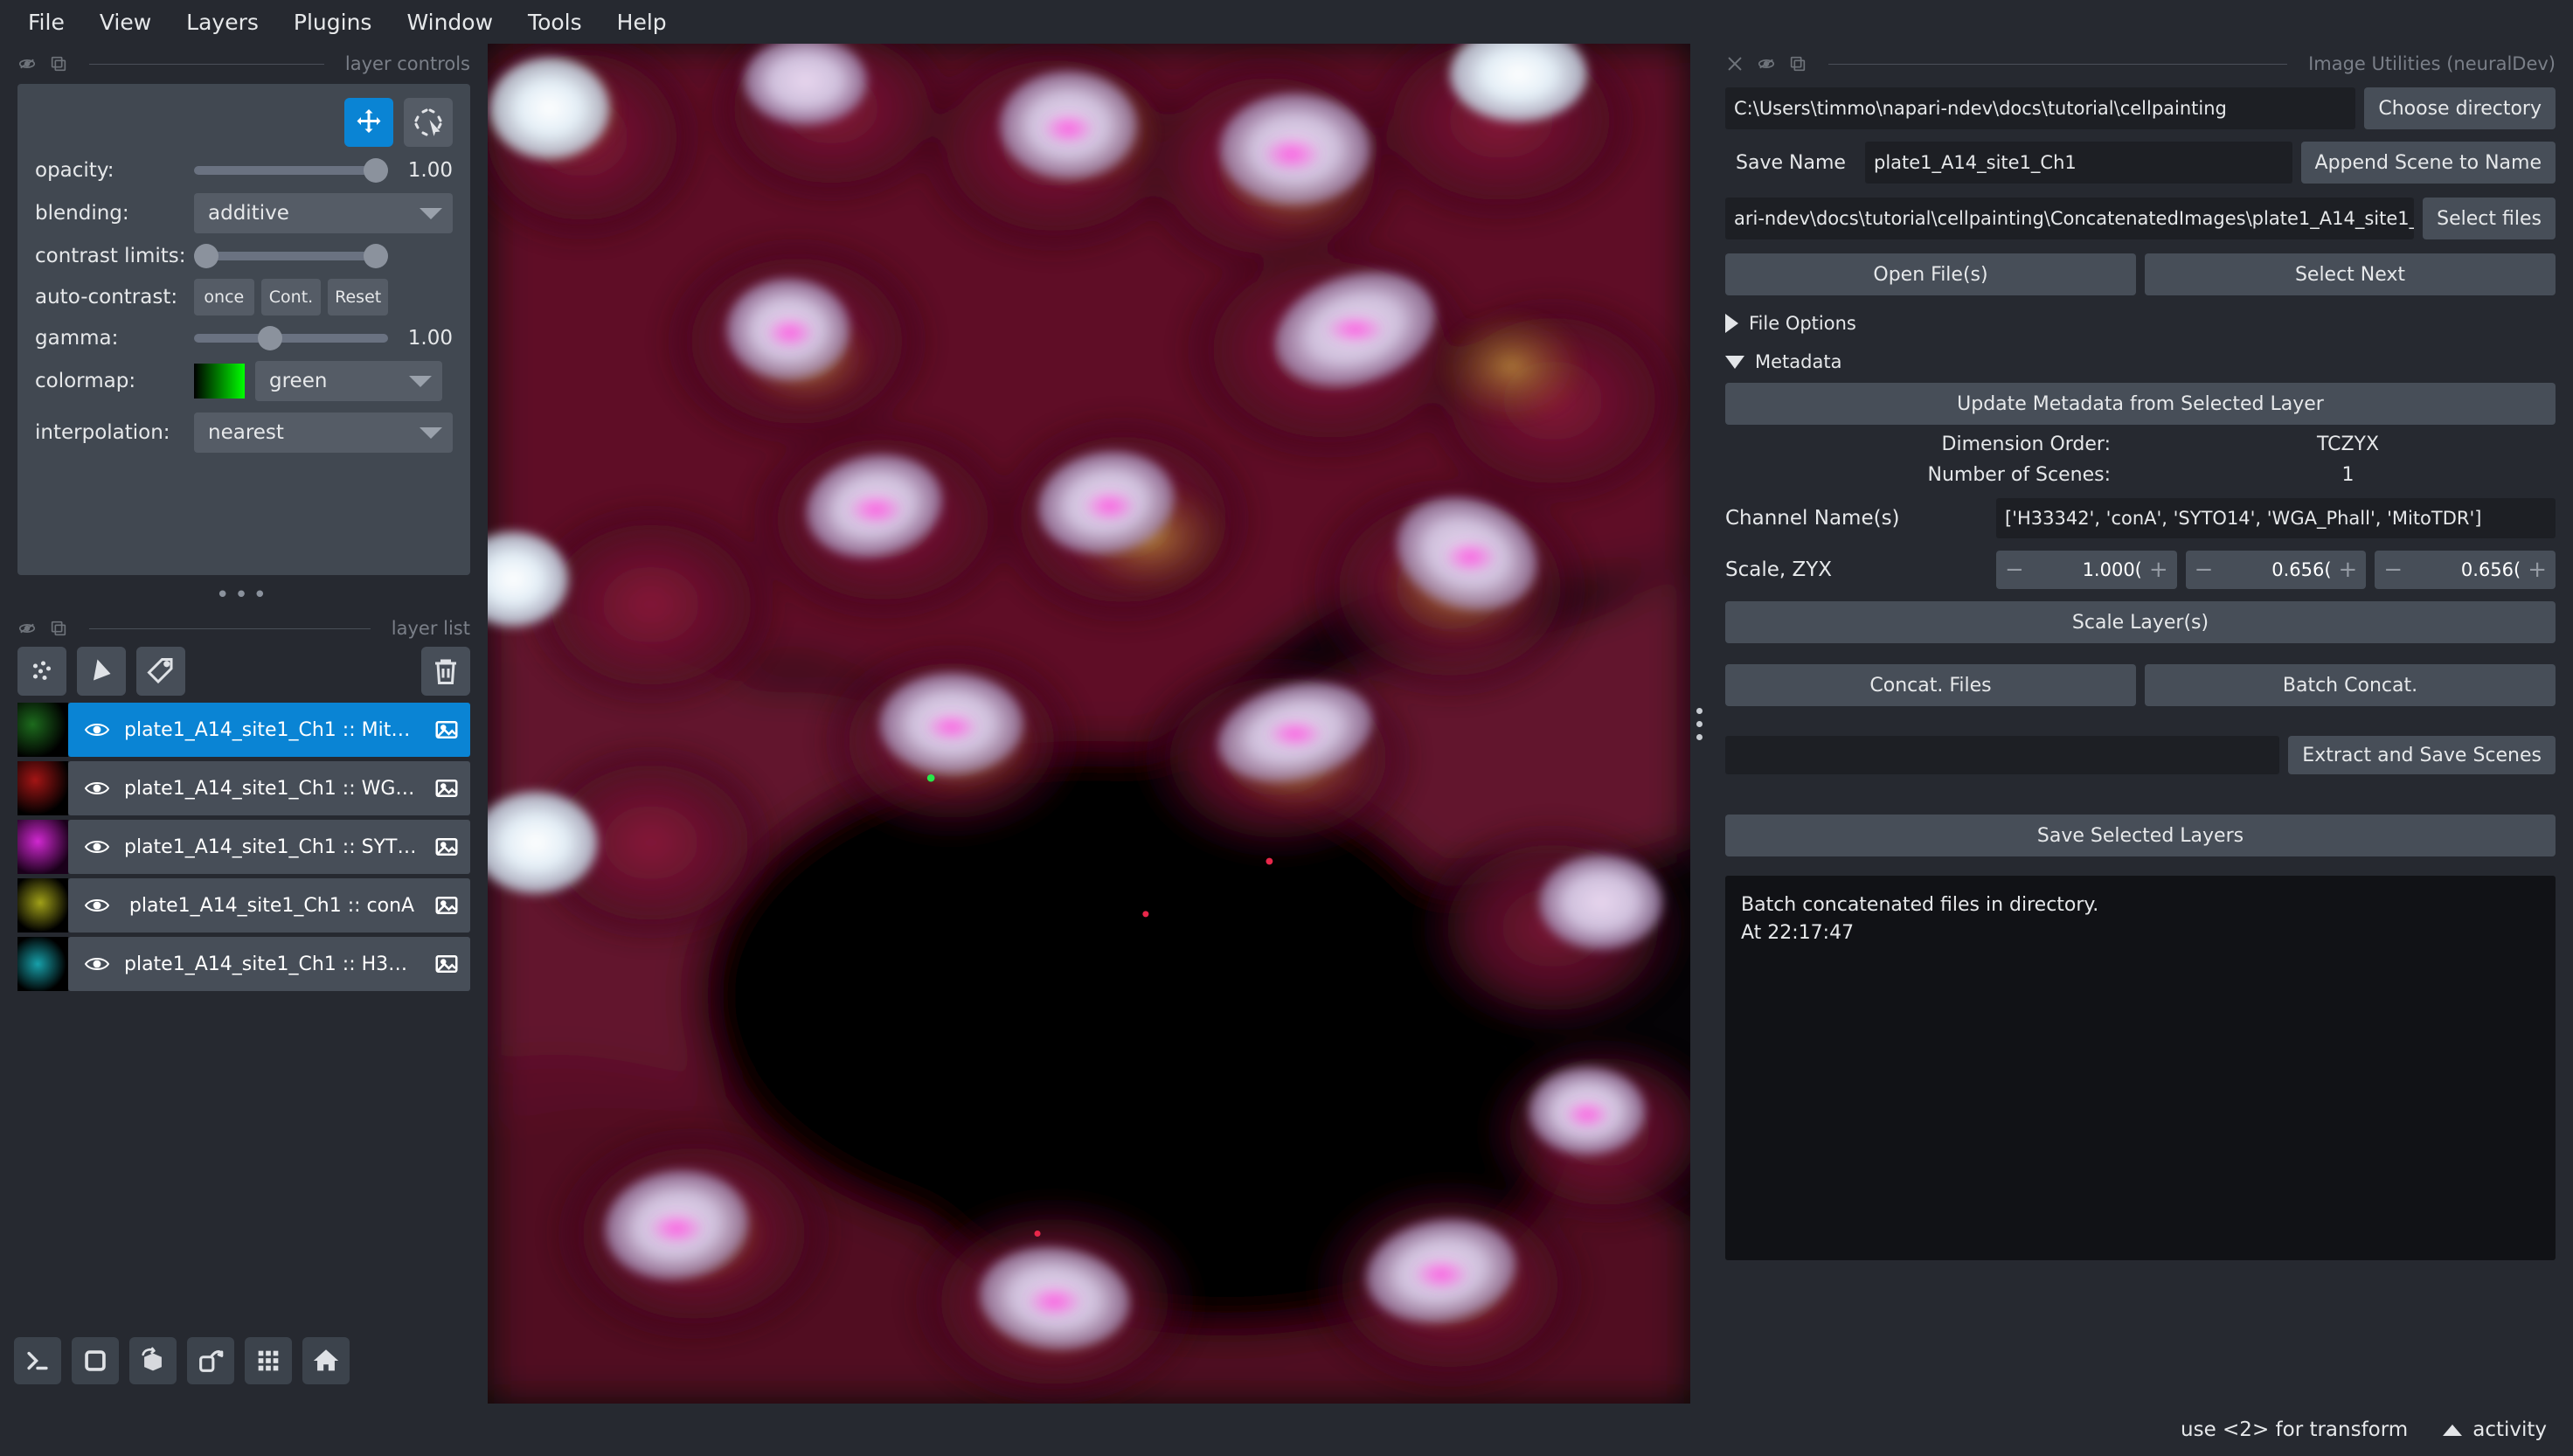 Image resolution: width=2573 pixels, height=1456 pixels. What do you see at coordinates (268, 1360) in the screenshot?
I see `transpose-dimensions-button` at bounding box center [268, 1360].